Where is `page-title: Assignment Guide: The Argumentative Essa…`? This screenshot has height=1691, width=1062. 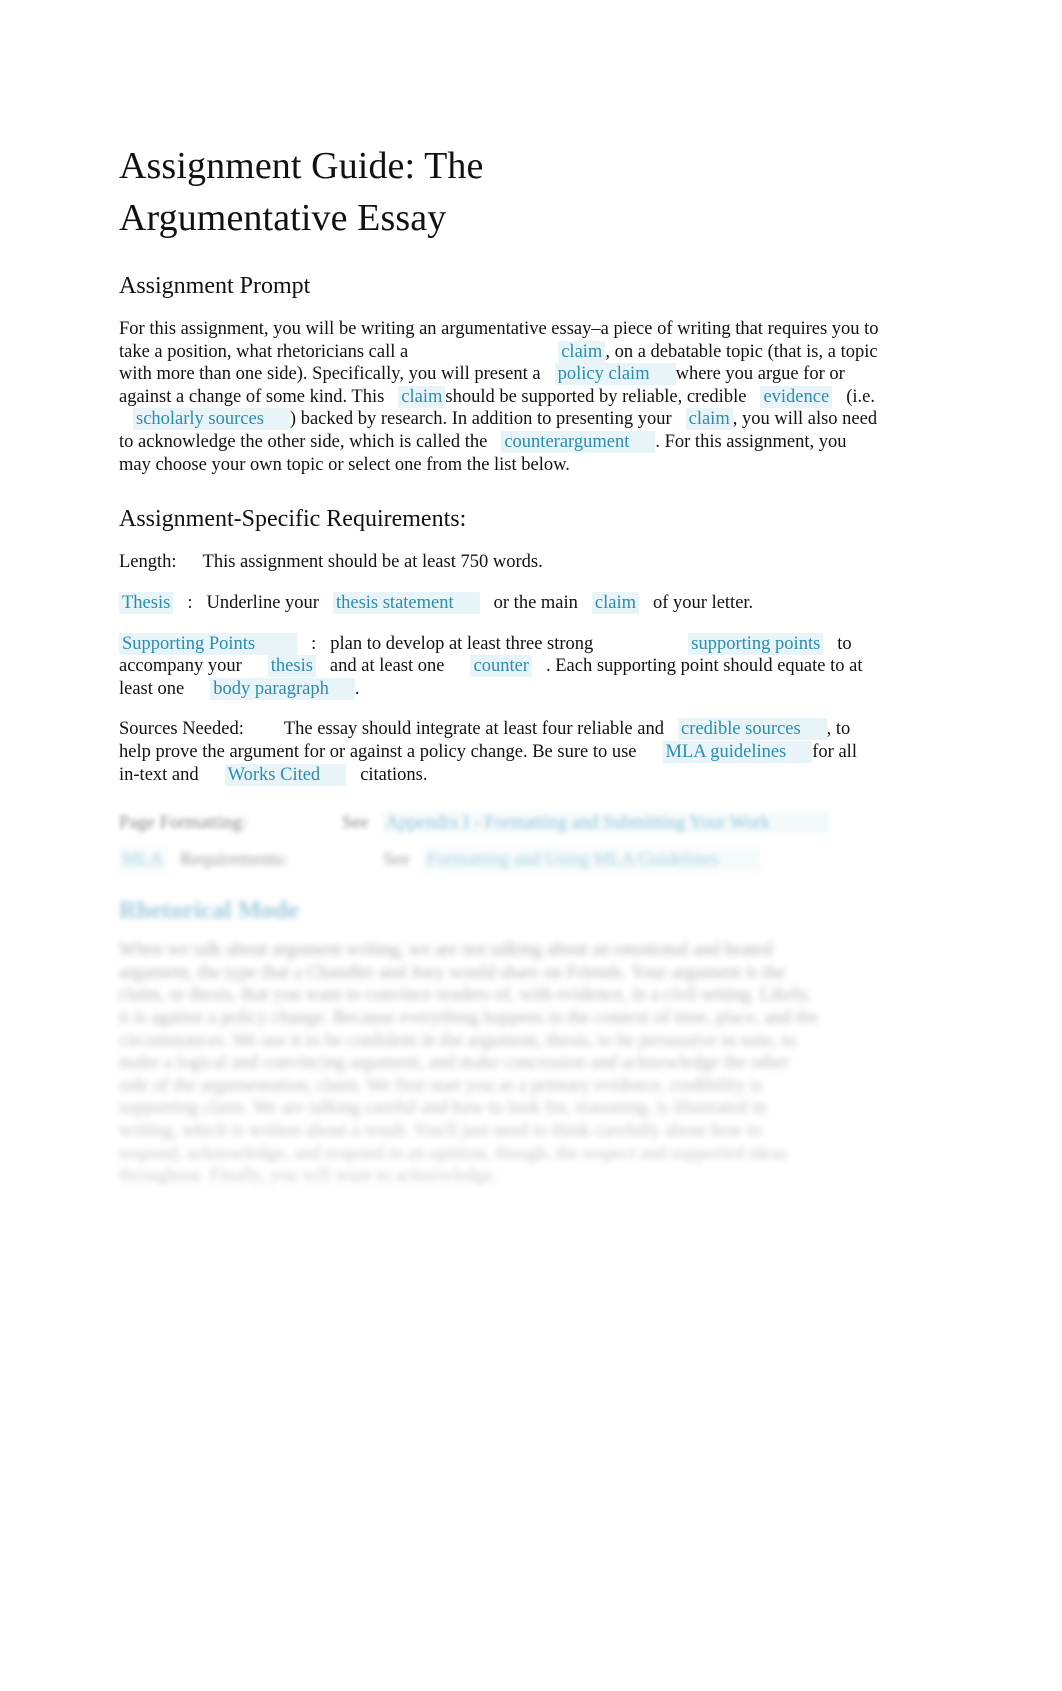 page-title: Assignment Guide: The Argumentative Essa… is located at coordinates (354, 192).